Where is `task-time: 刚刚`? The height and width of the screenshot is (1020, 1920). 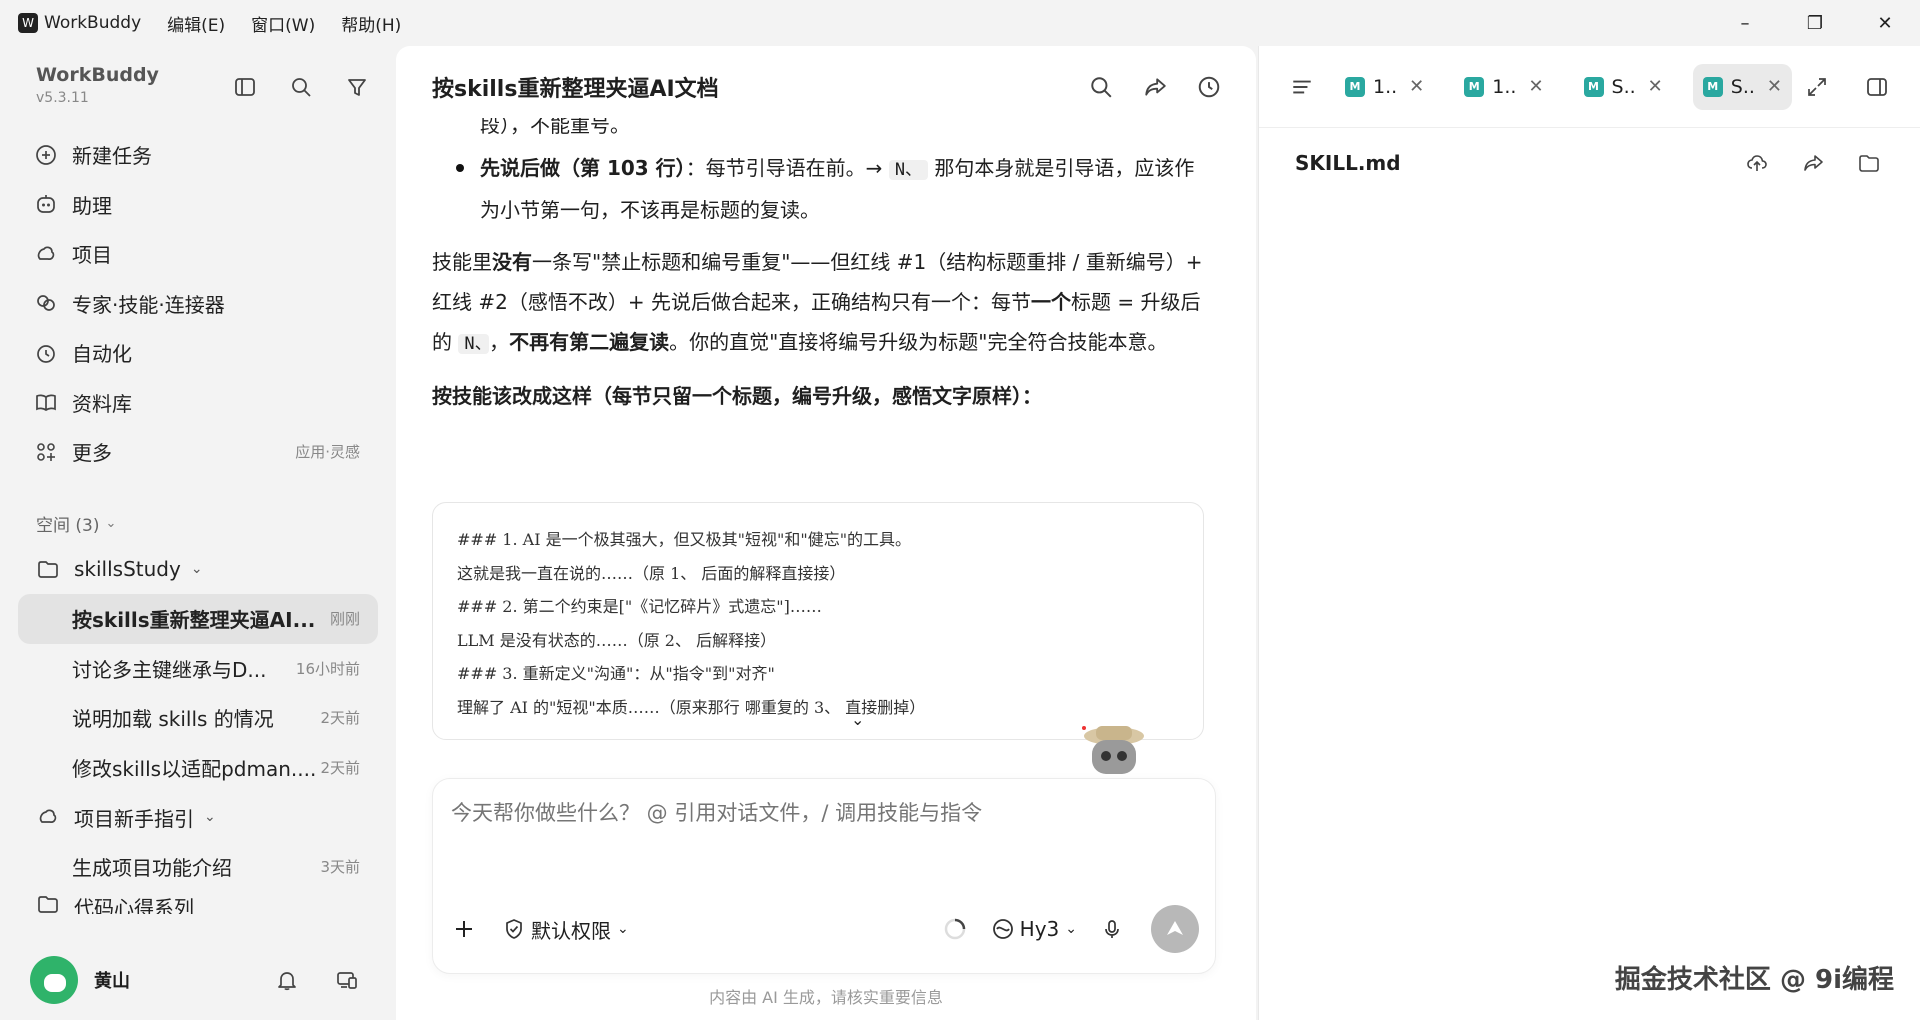 task-time: 刚刚 is located at coordinates (344, 619).